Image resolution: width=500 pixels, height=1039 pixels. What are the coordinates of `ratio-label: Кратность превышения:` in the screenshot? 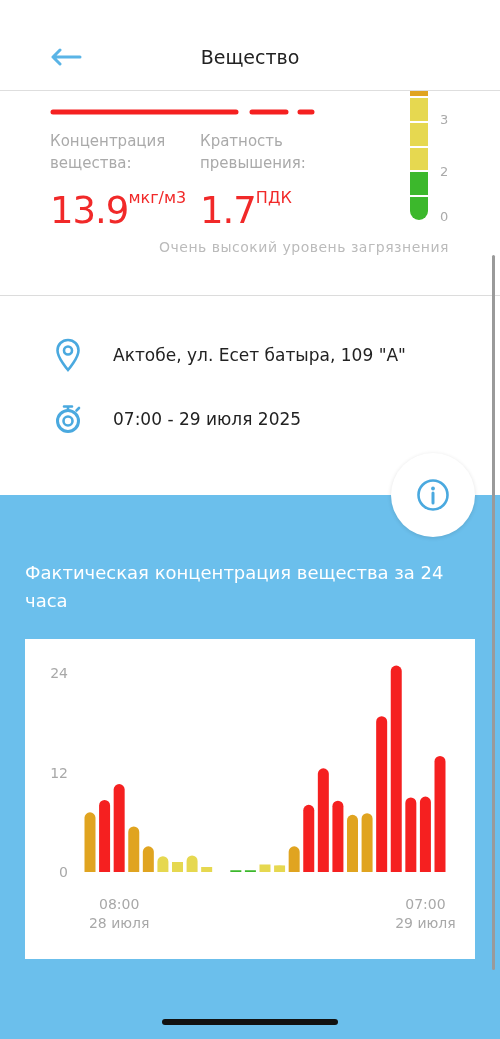 It's located at (253, 152).